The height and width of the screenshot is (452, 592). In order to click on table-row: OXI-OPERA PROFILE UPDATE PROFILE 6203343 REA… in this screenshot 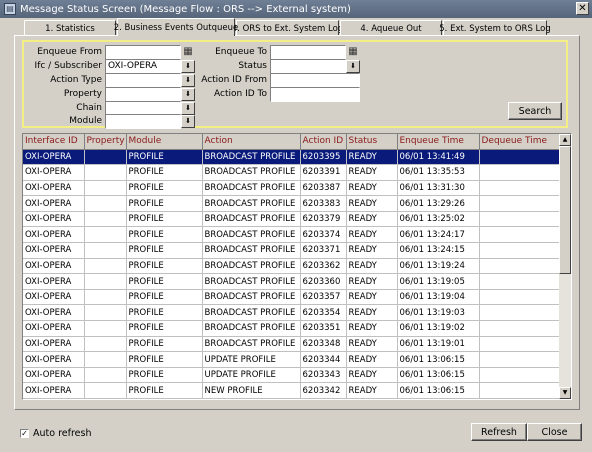, I will do `click(292, 375)`.